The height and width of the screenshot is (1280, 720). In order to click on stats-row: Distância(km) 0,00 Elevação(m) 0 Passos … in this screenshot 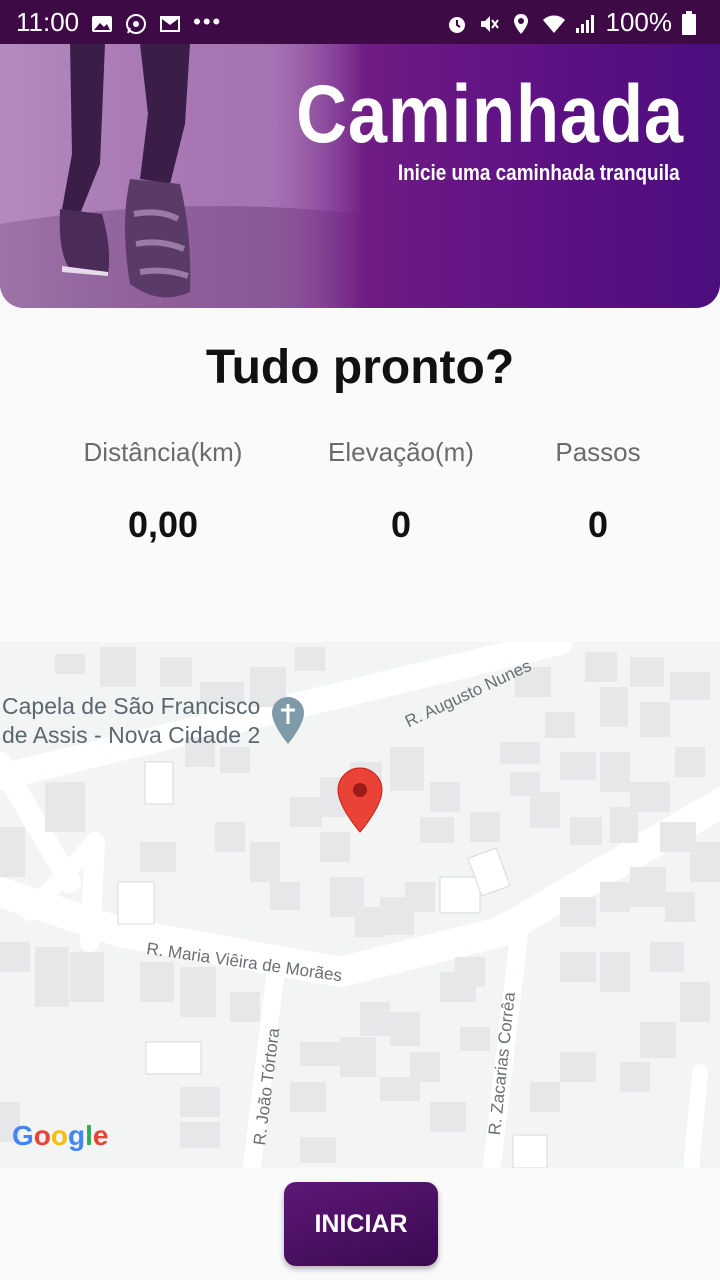, I will do `click(360, 497)`.